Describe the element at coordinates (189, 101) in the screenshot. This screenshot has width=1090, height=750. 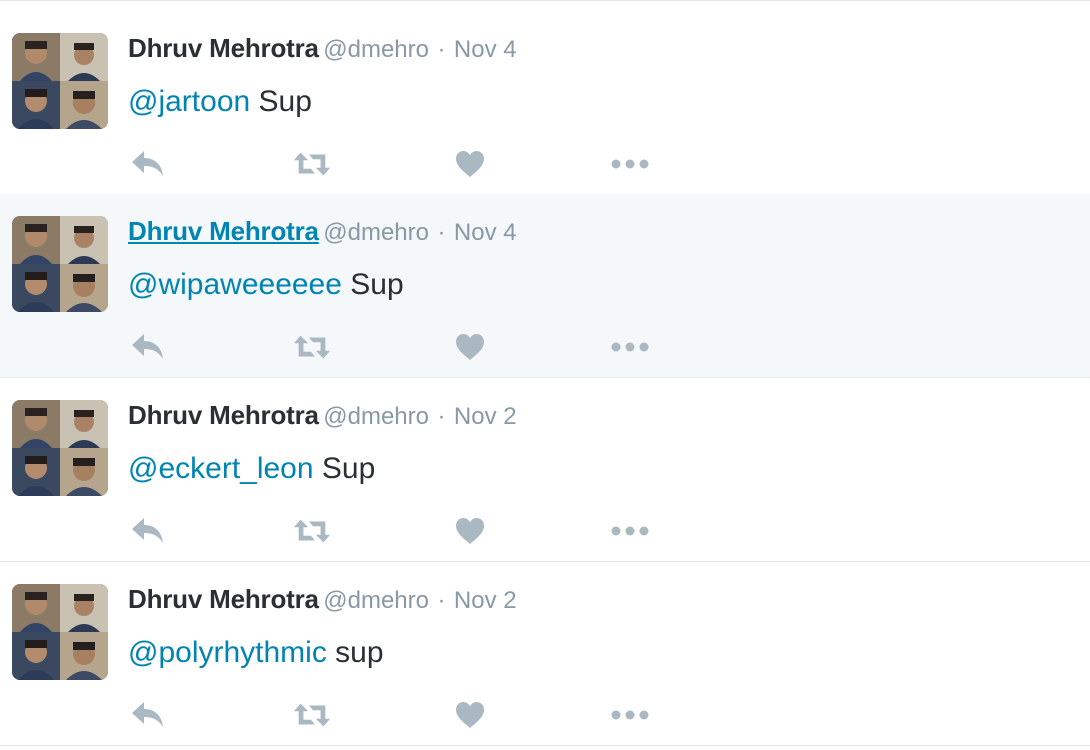
I see `mention-link: @jartoon` at that location.